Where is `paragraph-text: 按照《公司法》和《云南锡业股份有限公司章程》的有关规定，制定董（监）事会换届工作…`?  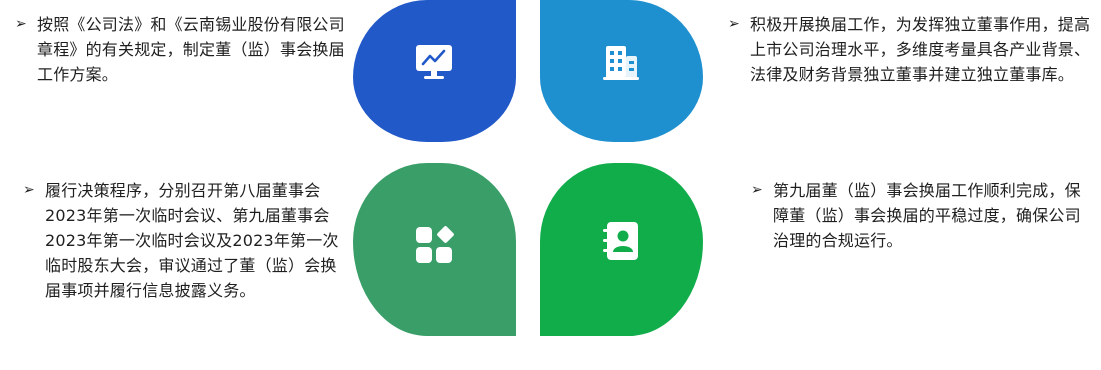
paragraph-text: 按照《公司法》和《云南锡业股份有限公司章程》的有关规定，制定董（监）事会换届工作… is located at coordinates (191, 49).